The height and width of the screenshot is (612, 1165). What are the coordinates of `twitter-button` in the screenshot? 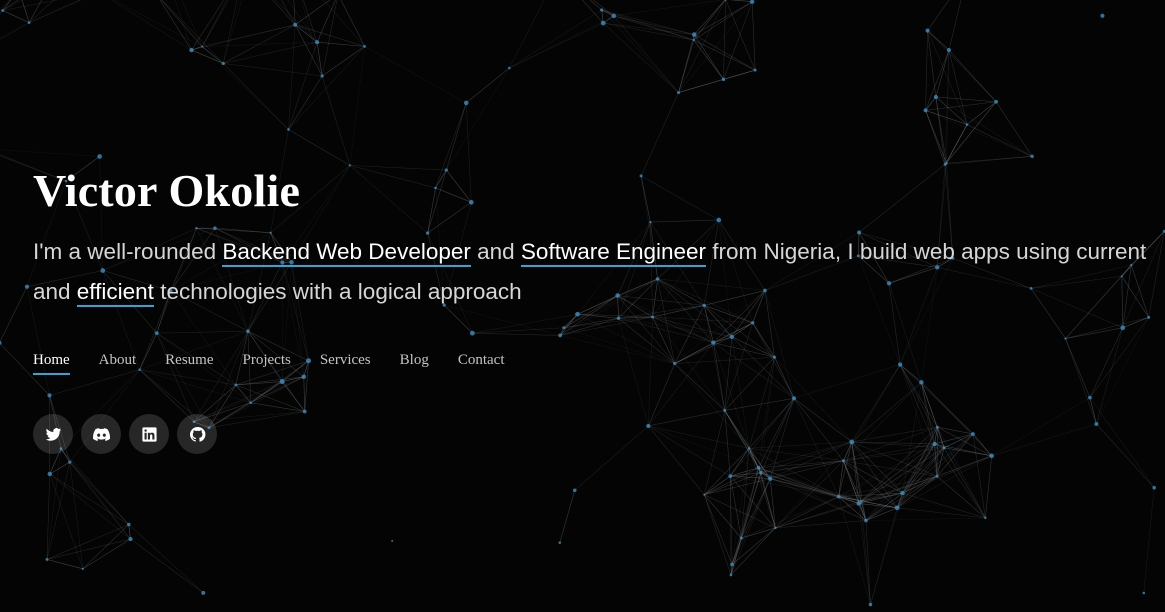 It's located at (53, 434).